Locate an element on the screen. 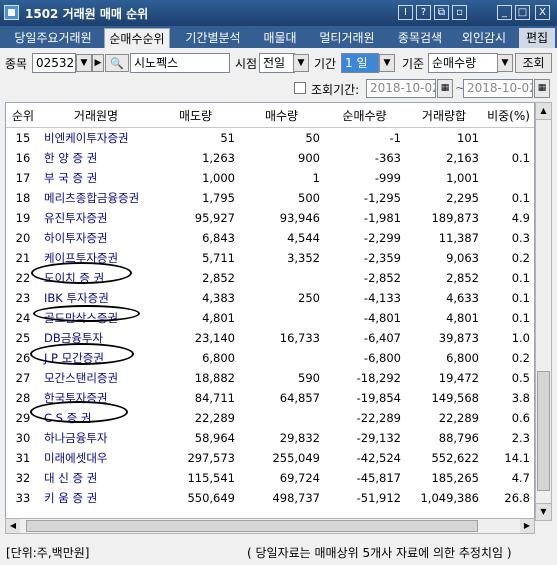 The image size is (557, 565). horizontal-scroll-thumb is located at coordinates (252, 526).